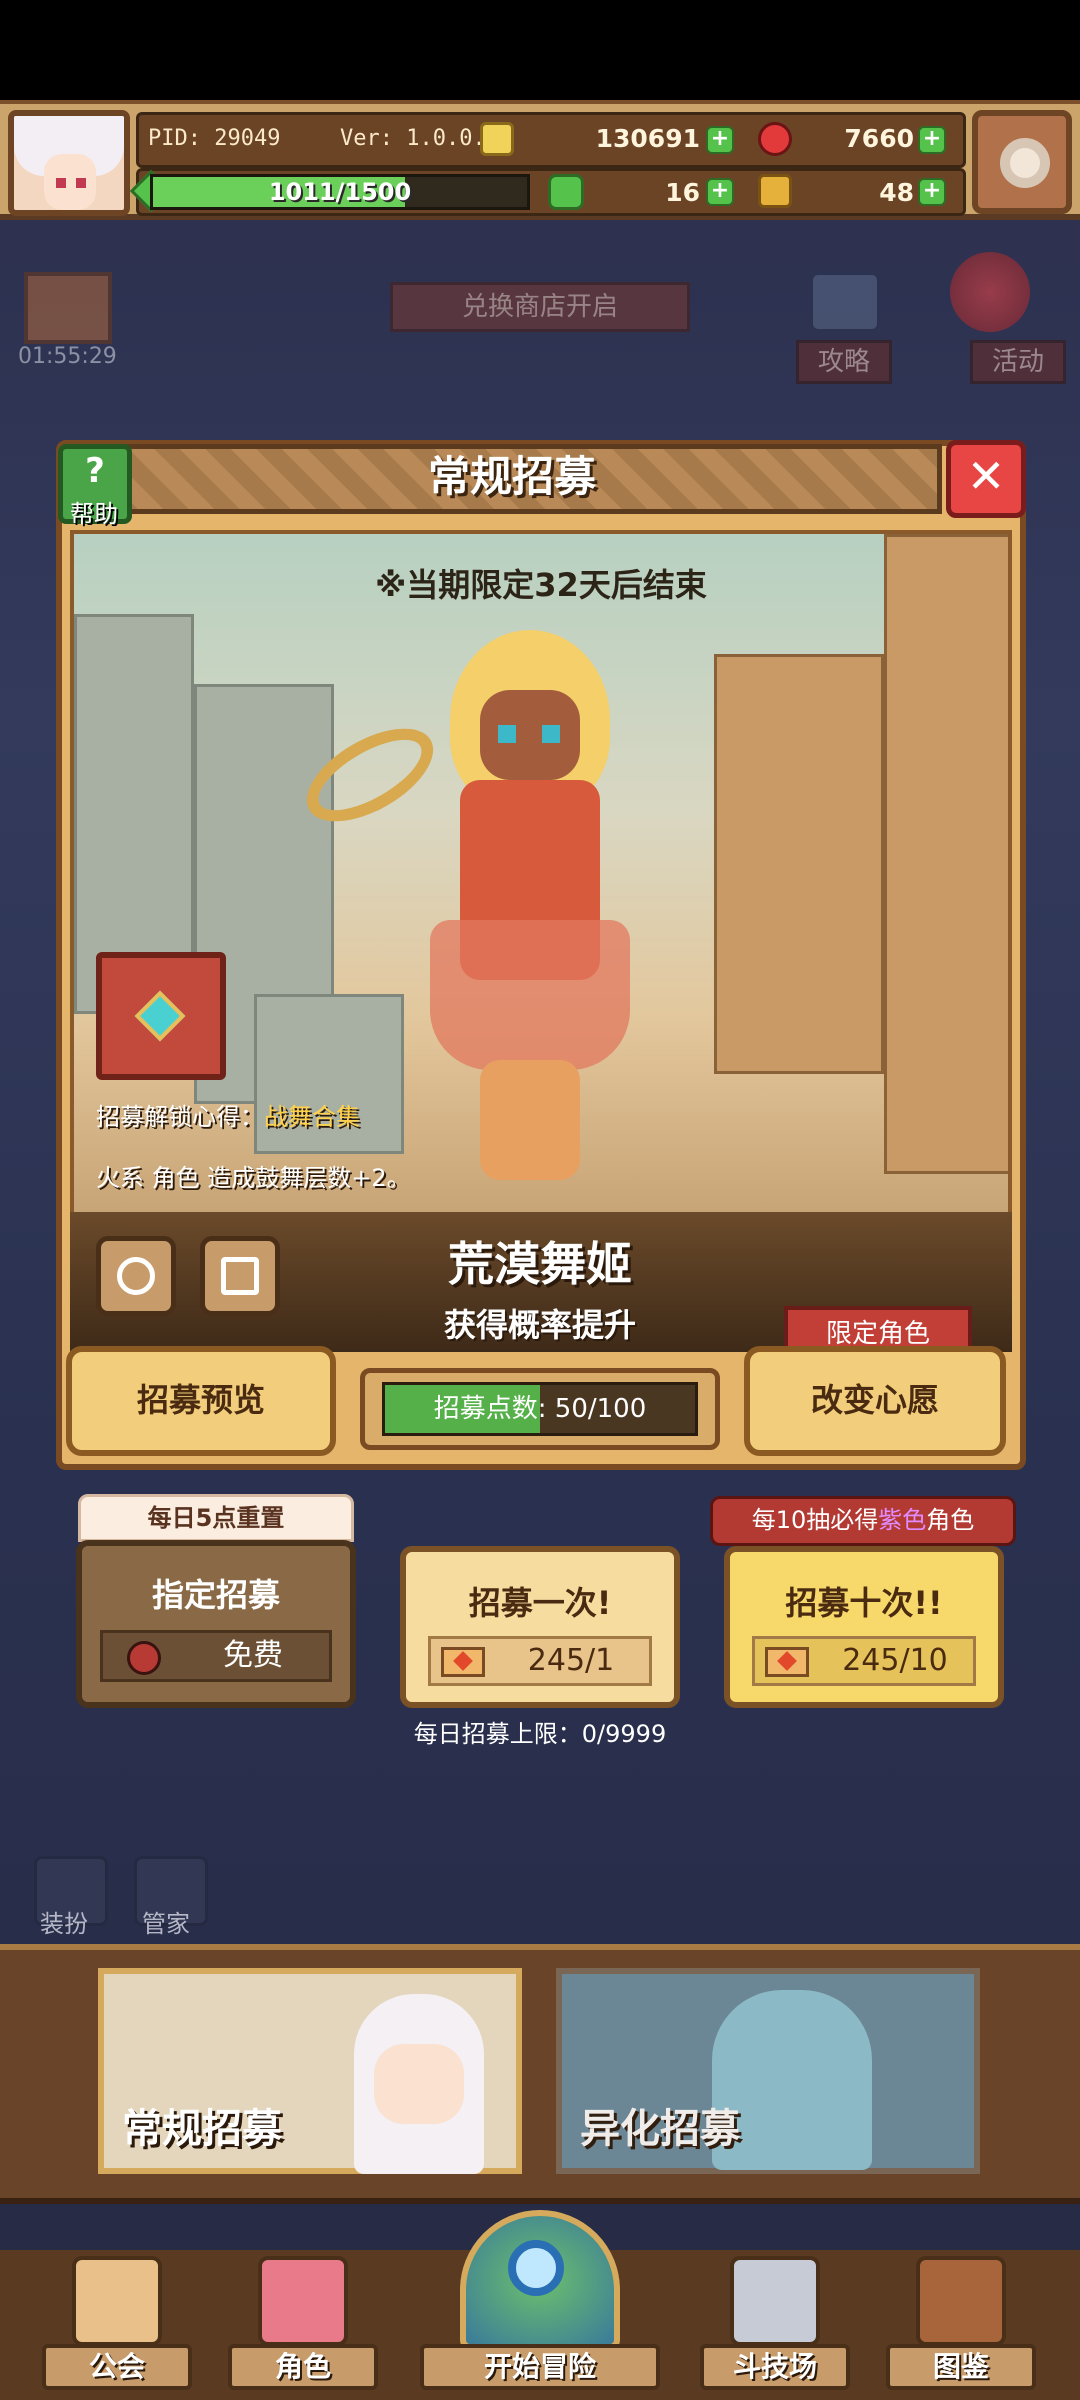  I want to click on character-icon, so click(303, 2301).